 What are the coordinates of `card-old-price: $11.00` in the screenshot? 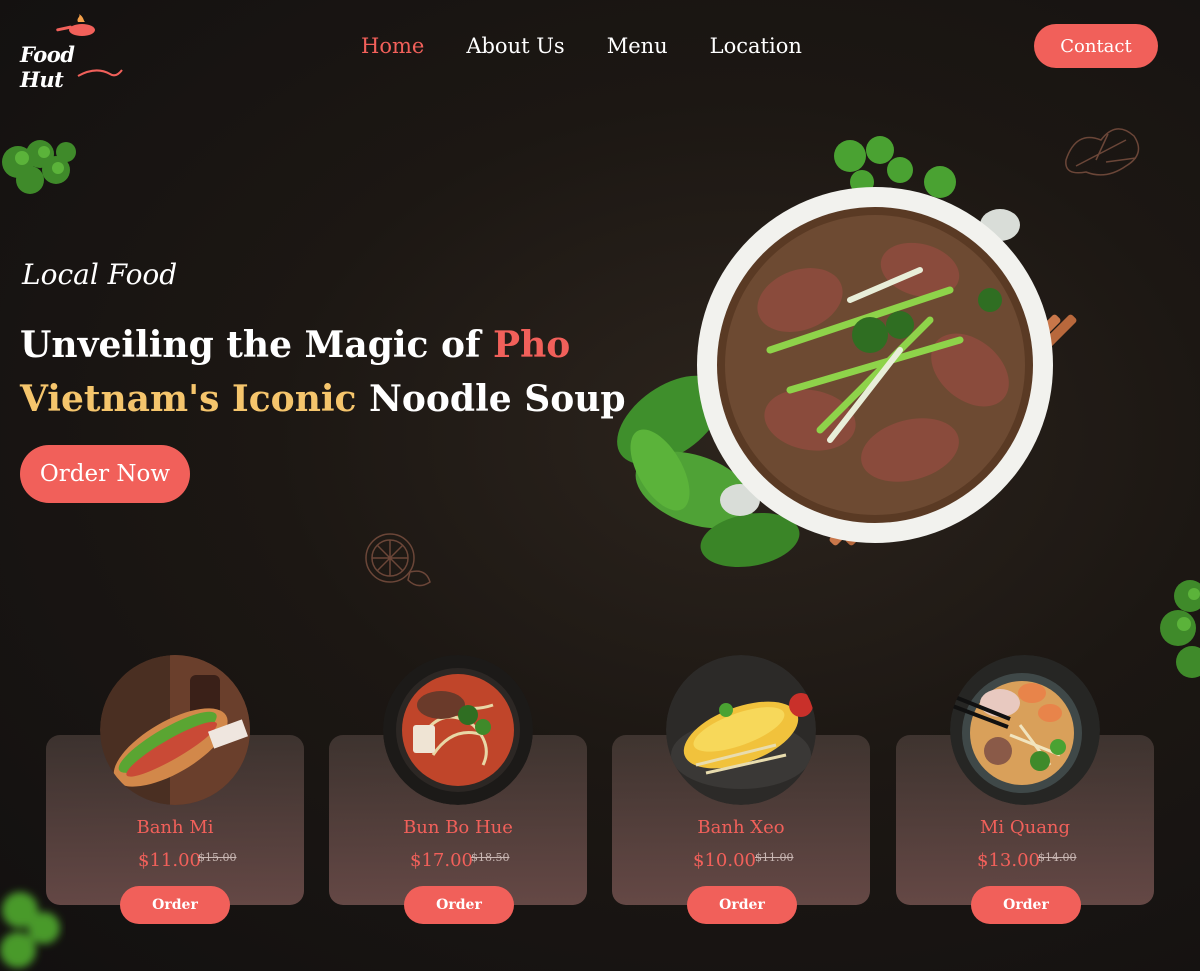 It's located at (774, 857).